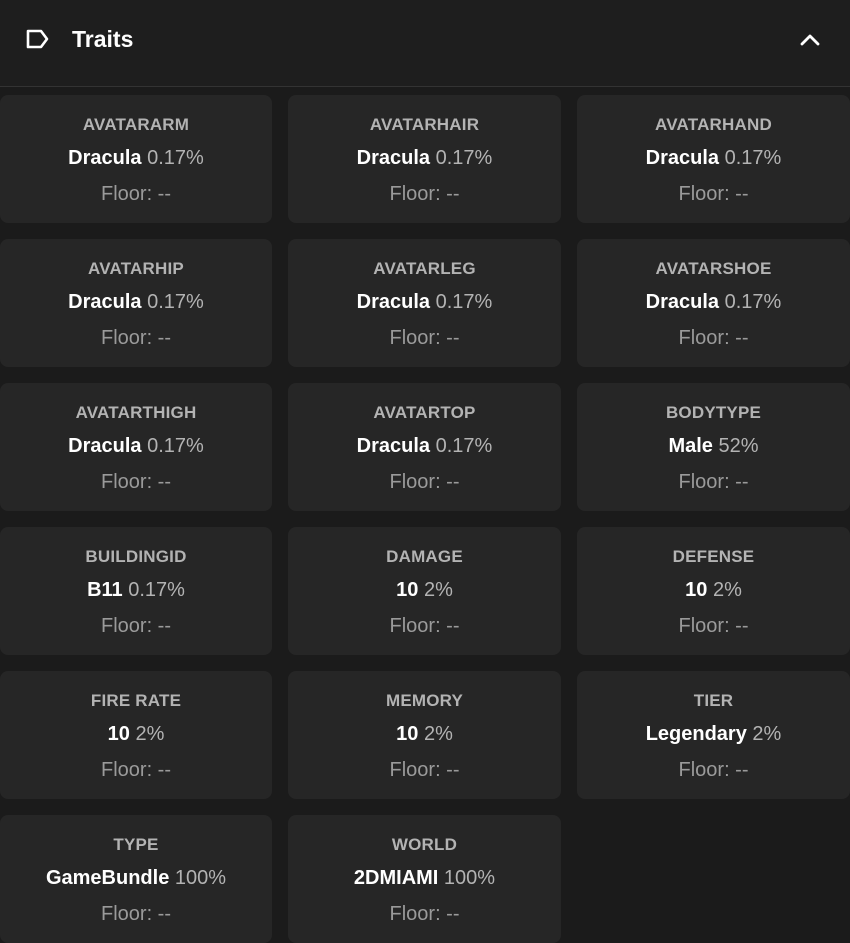 The image size is (850, 943). I want to click on trait-card: DEFENSE 10 2% Floor: --, so click(713, 591).